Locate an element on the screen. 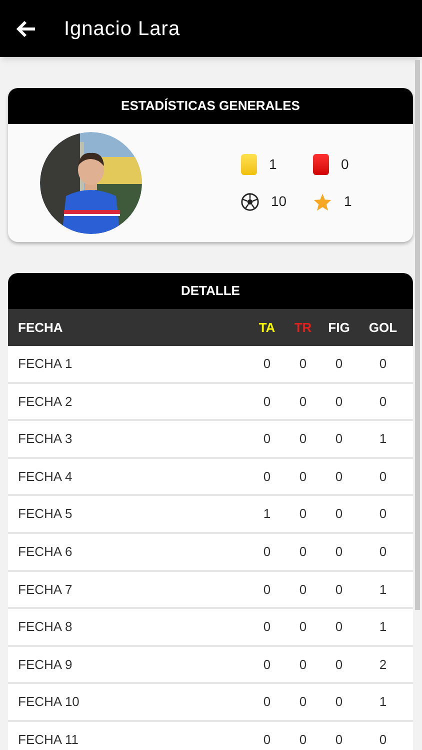  table-cell-text: FECHA 5 is located at coordinates (45, 514).